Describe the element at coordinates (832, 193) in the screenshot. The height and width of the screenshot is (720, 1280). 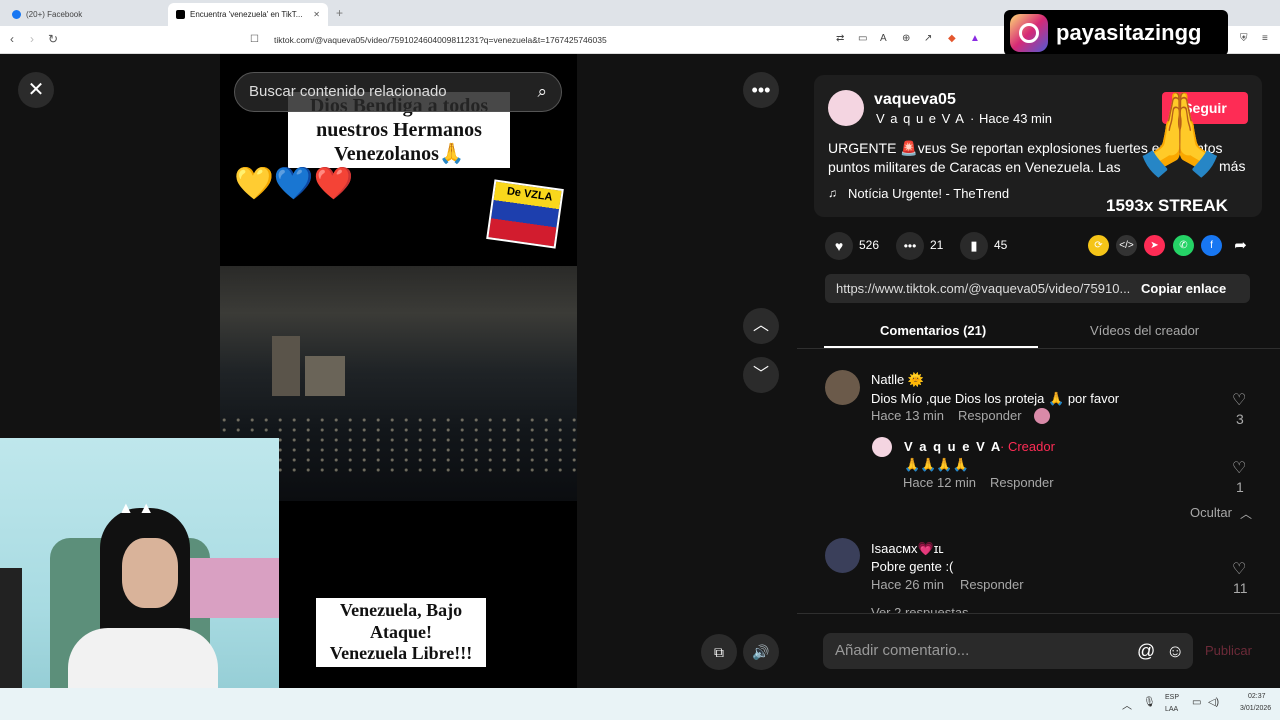
I see `music-icon: ♫` at that location.